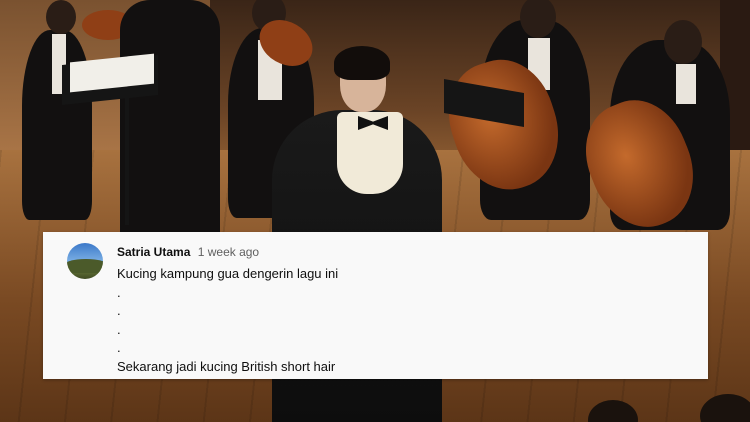 The width and height of the screenshot is (750, 422). I want to click on violinist-left-head, so click(61, 17).